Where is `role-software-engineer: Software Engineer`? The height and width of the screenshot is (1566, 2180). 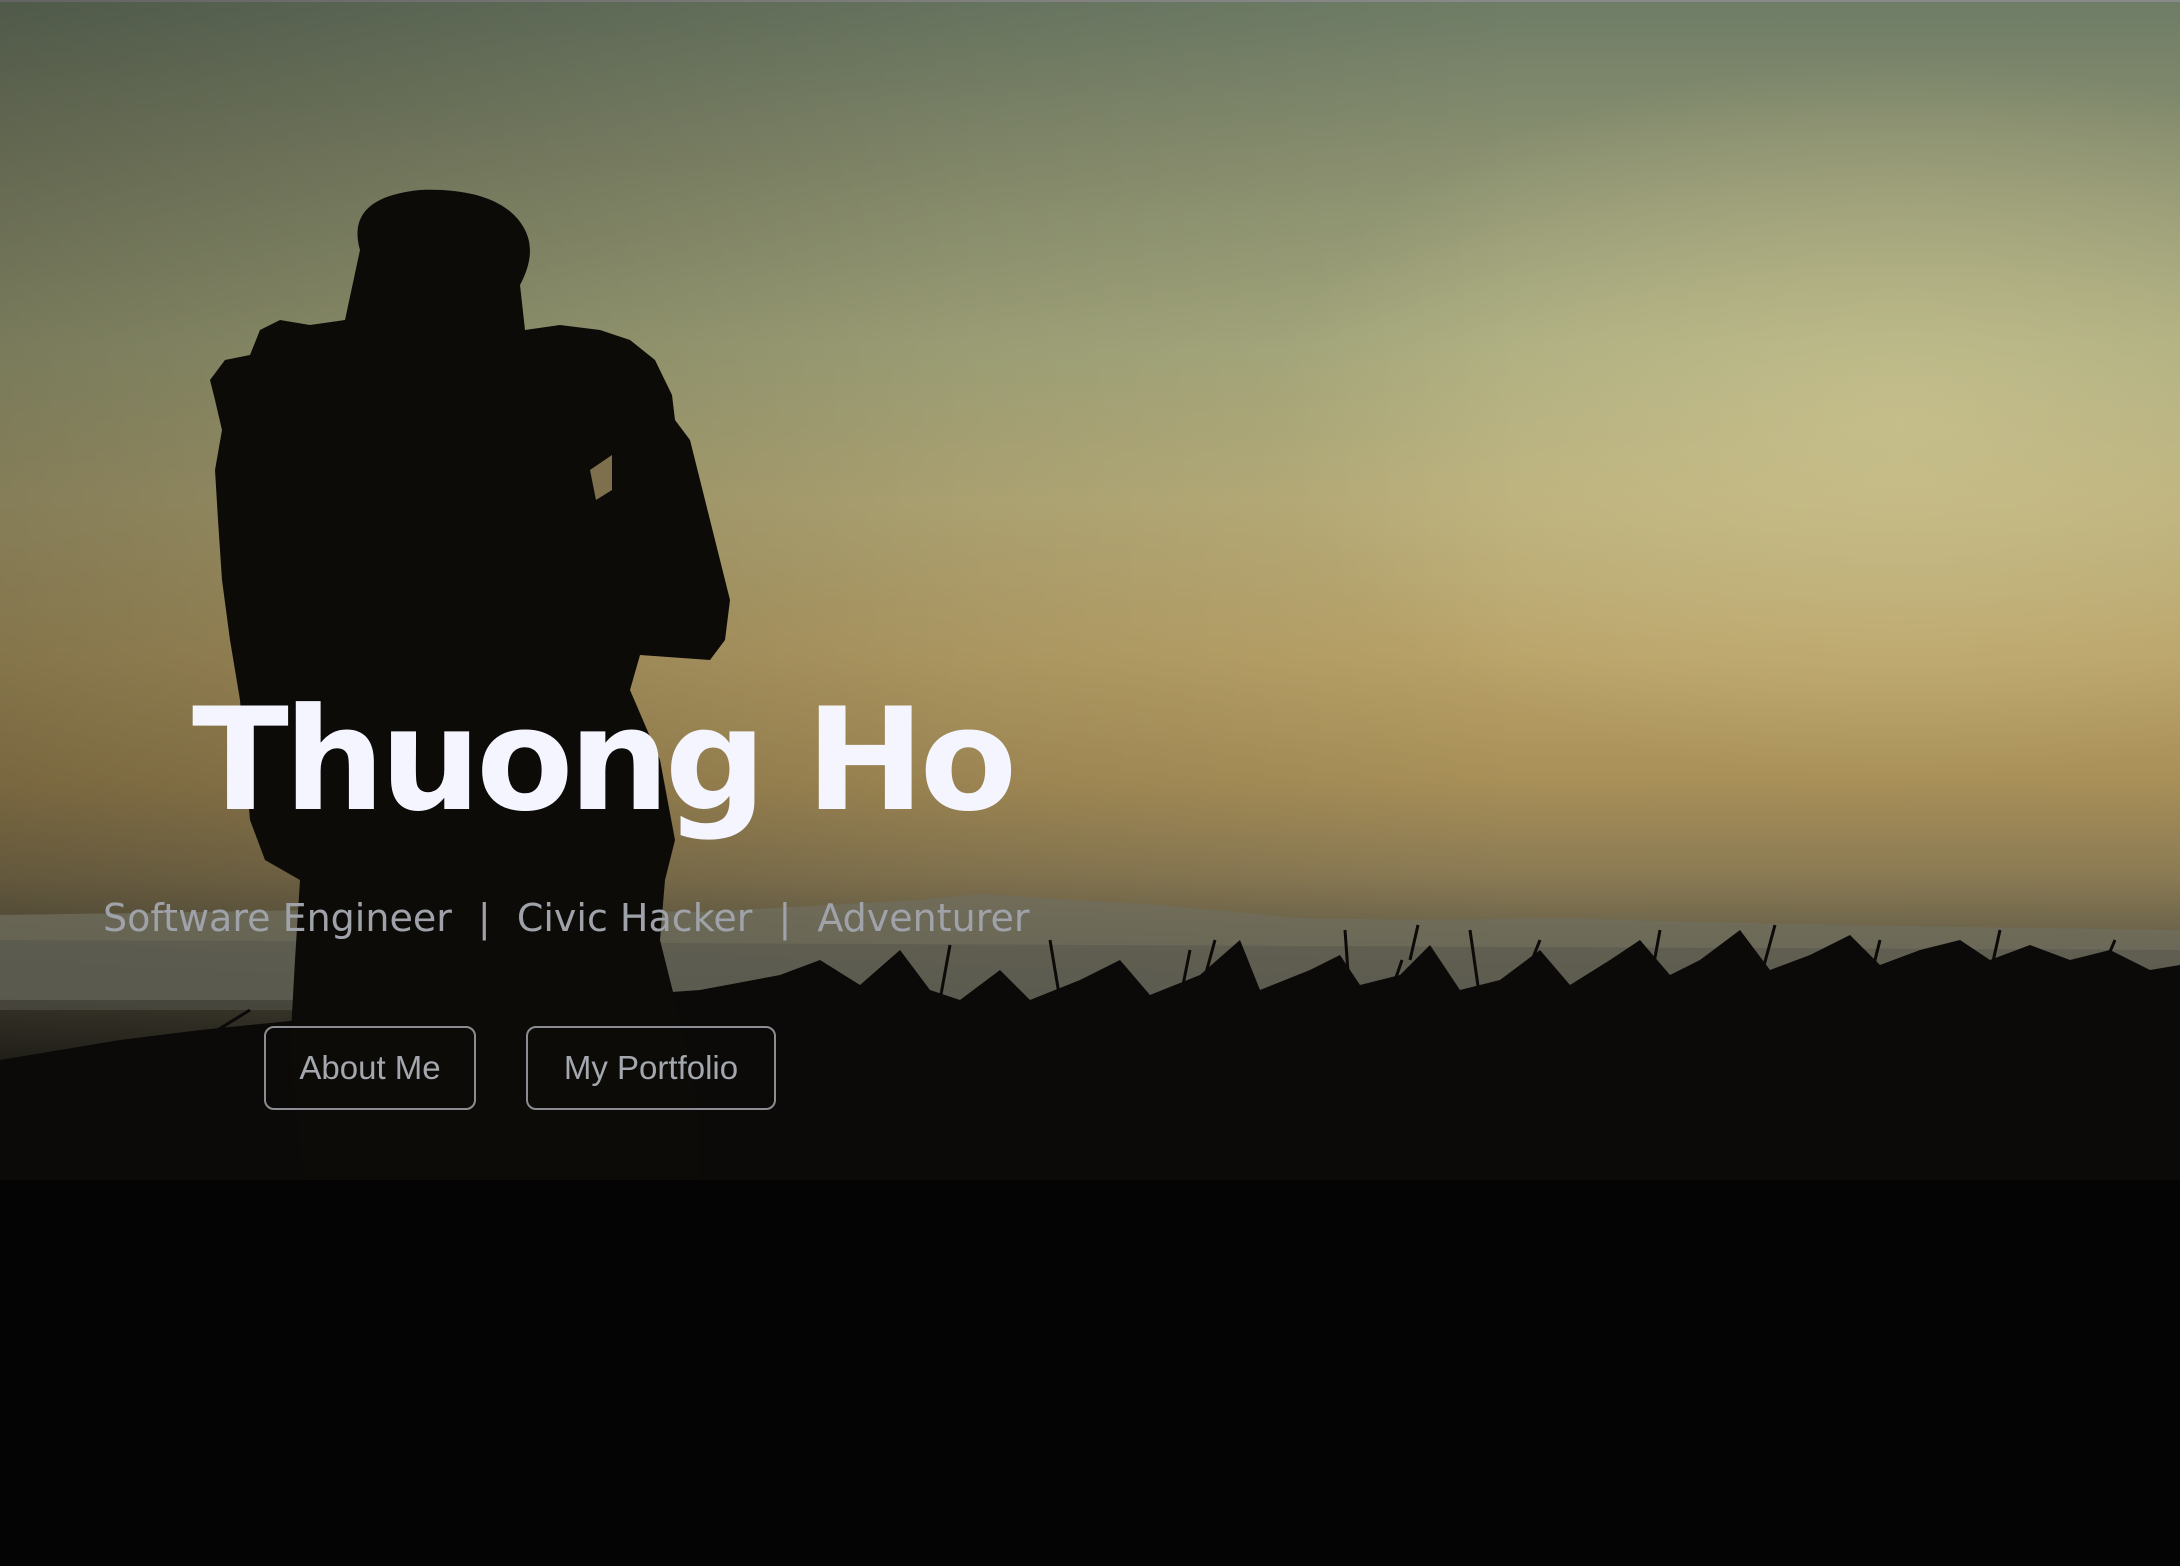 role-software-engineer: Software Engineer is located at coordinates (277, 918).